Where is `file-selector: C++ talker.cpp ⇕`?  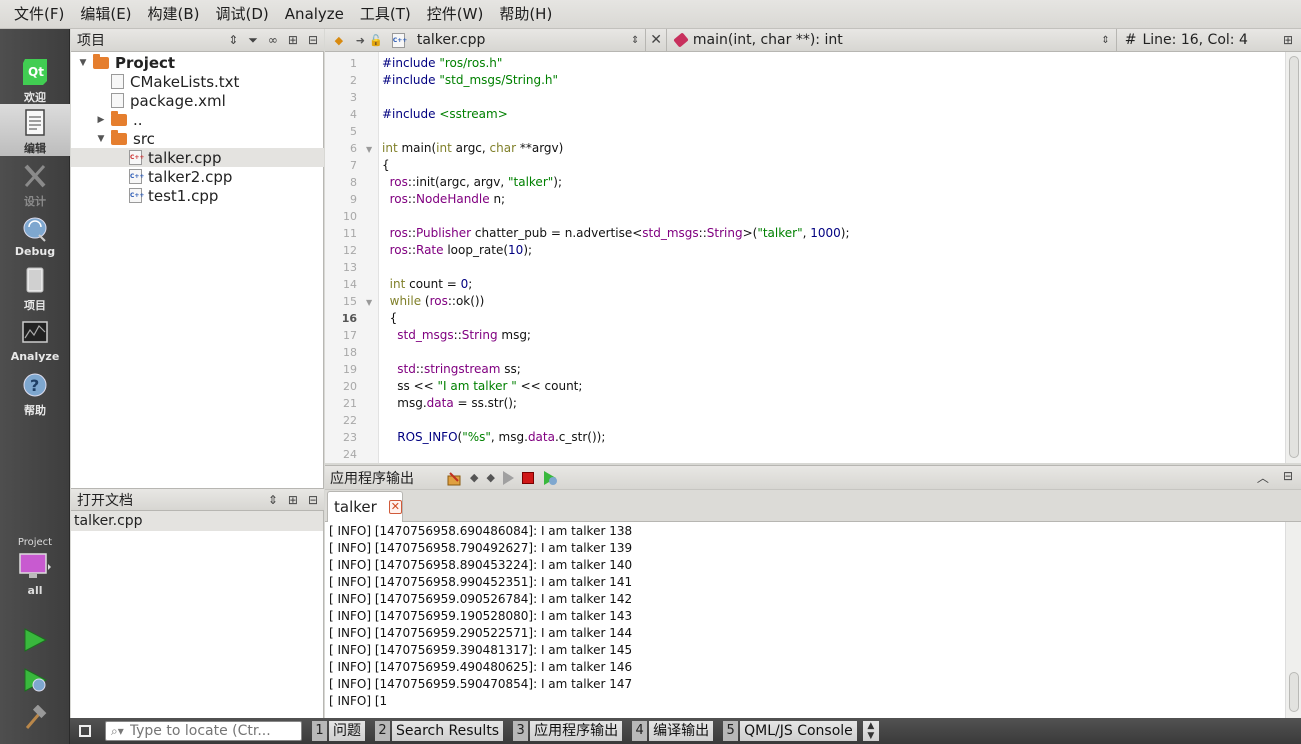 file-selector: C++ talker.cpp ⇕ is located at coordinates (515, 40).